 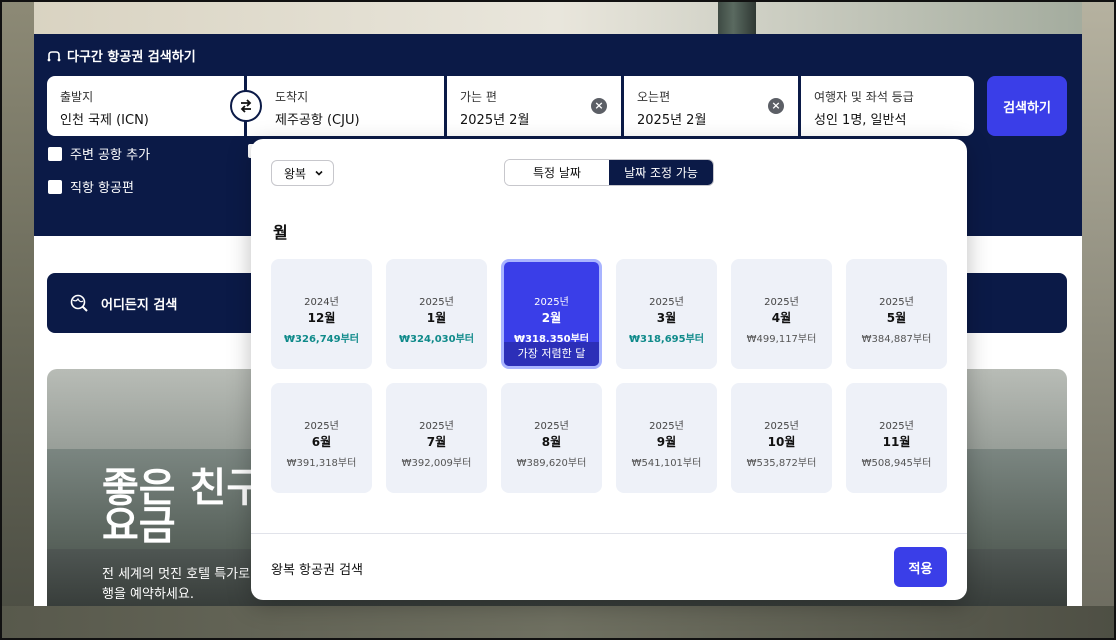 I want to click on month-card-price: ₩384,887부터, so click(x=896, y=339).